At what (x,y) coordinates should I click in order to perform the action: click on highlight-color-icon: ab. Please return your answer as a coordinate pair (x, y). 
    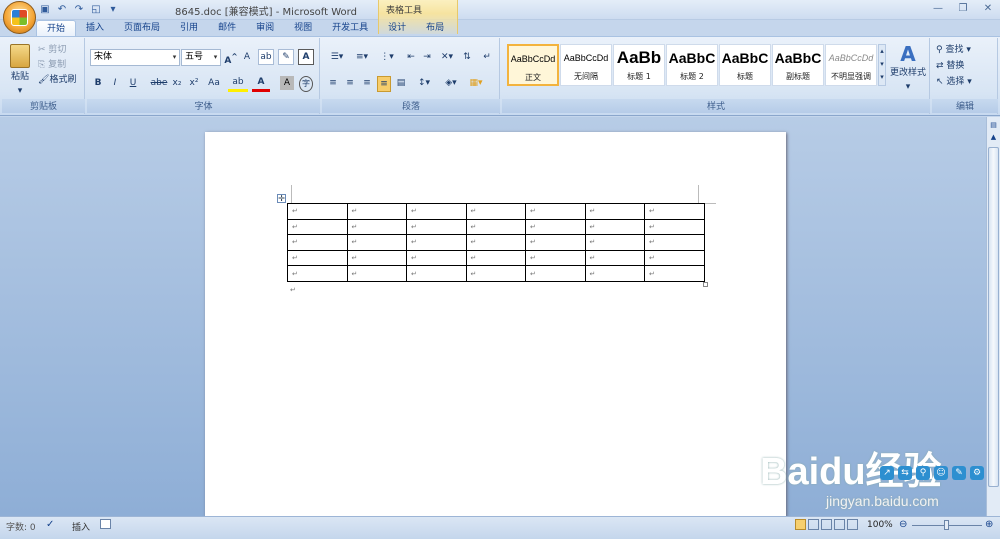
    Looking at the image, I should click on (238, 83).